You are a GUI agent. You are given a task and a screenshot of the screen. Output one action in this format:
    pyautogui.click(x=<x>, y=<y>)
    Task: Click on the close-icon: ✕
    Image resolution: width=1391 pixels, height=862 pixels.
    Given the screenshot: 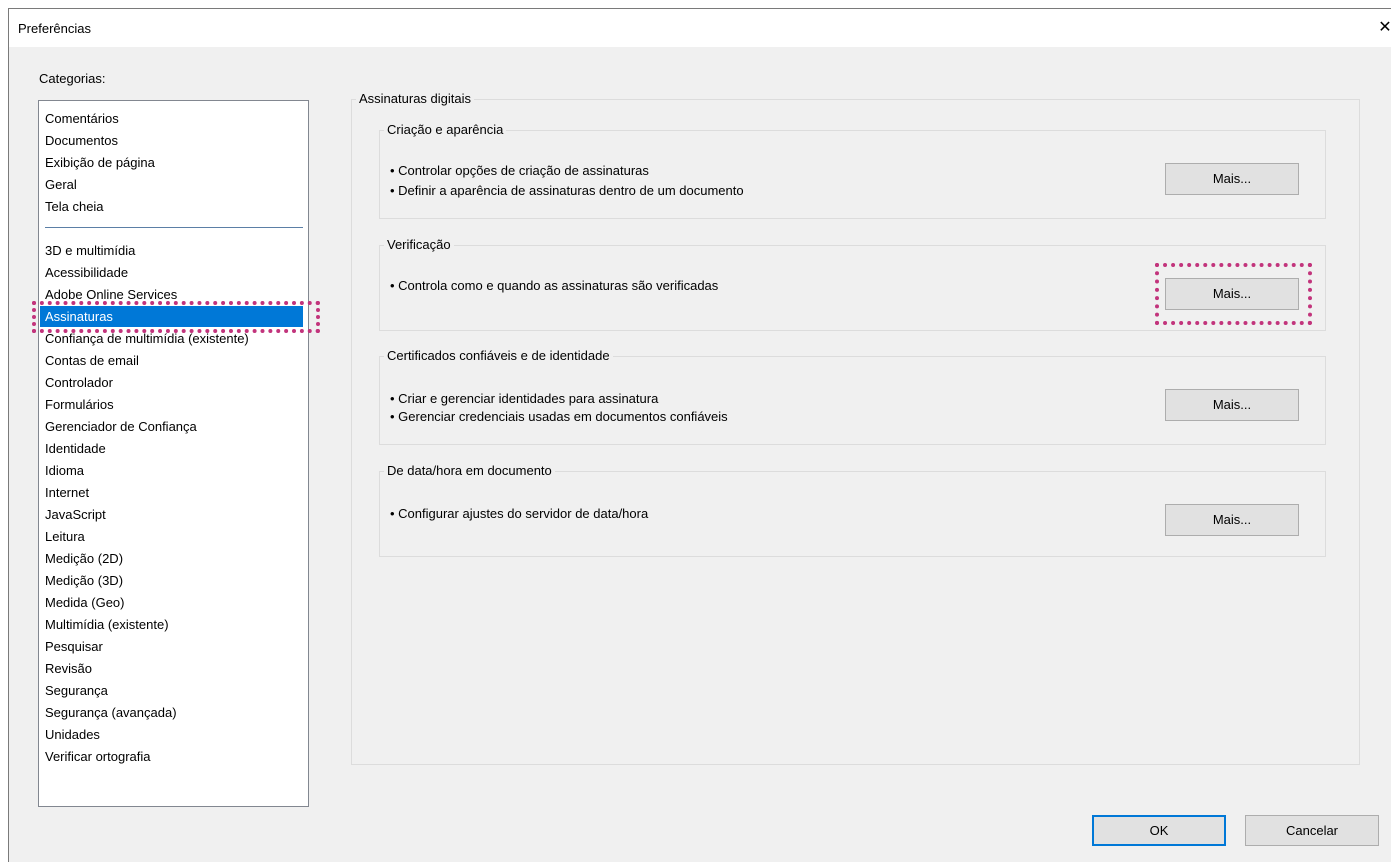 What is the action you would take?
    pyautogui.click(x=1383, y=28)
    